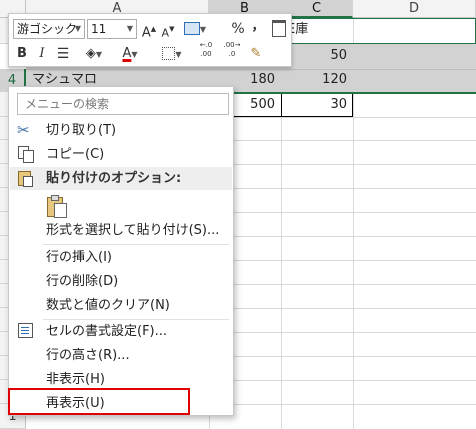 The height and width of the screenshot is (429, 476). Describe the element at coordinates (99, 401) in the screenshot. I see `highlight-box` at that location.